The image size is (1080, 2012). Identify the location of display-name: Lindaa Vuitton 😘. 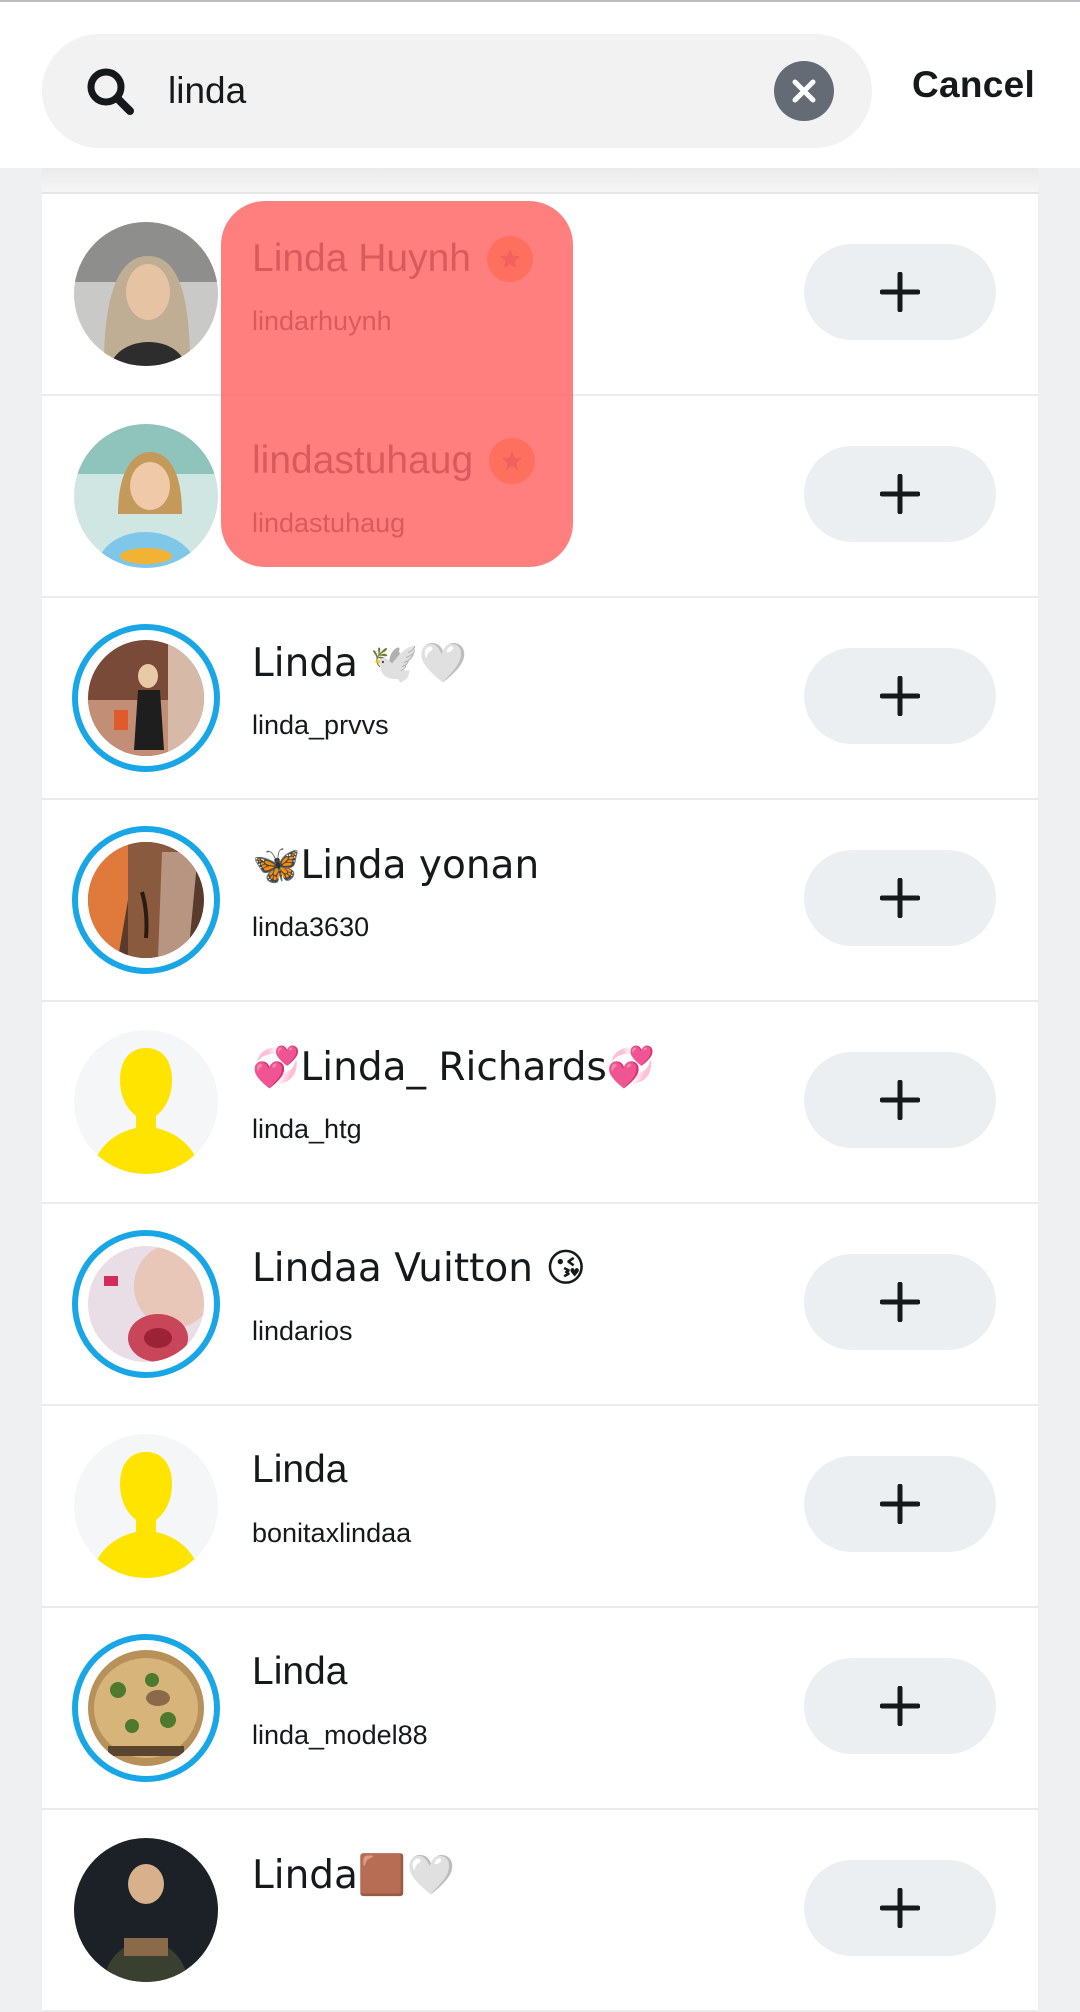
(419, 1268).